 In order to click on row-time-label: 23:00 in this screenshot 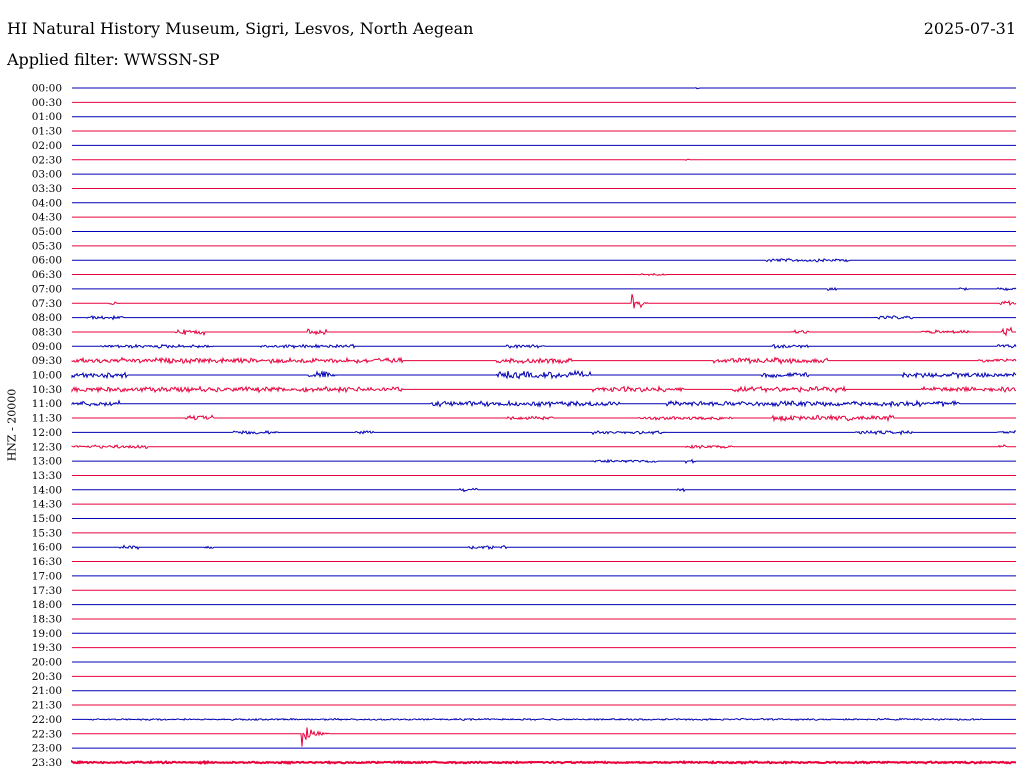, I will do `click(47, 749)`.